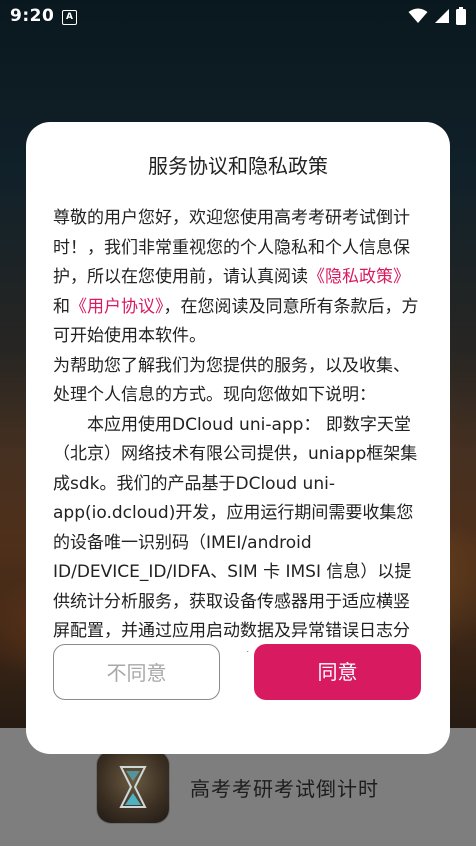 The image size is (476, 846). I want to click on signal-icon, so click(442, 16).